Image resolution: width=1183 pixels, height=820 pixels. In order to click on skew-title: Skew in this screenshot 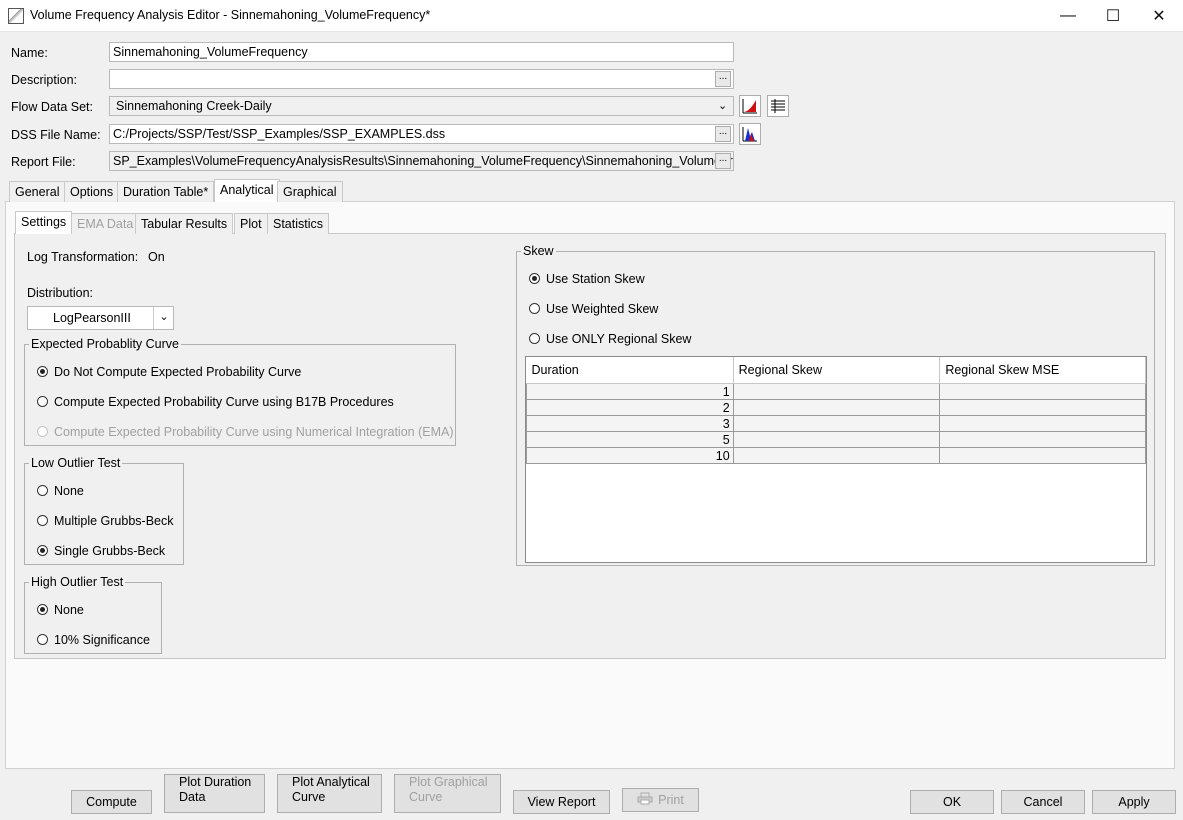, I will do `click(538, 251)`.